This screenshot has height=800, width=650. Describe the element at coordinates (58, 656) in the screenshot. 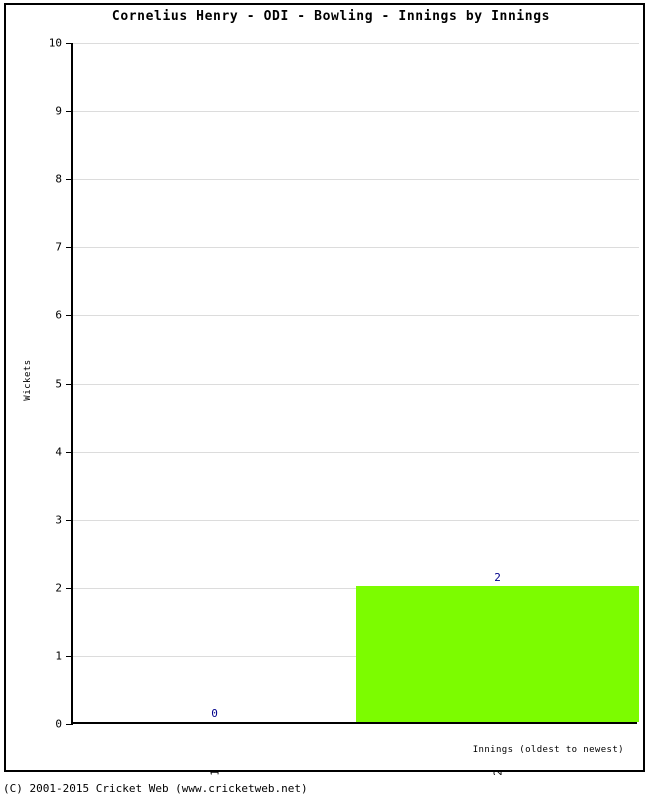

I see `y-axis-tick-label: 1` at that location.